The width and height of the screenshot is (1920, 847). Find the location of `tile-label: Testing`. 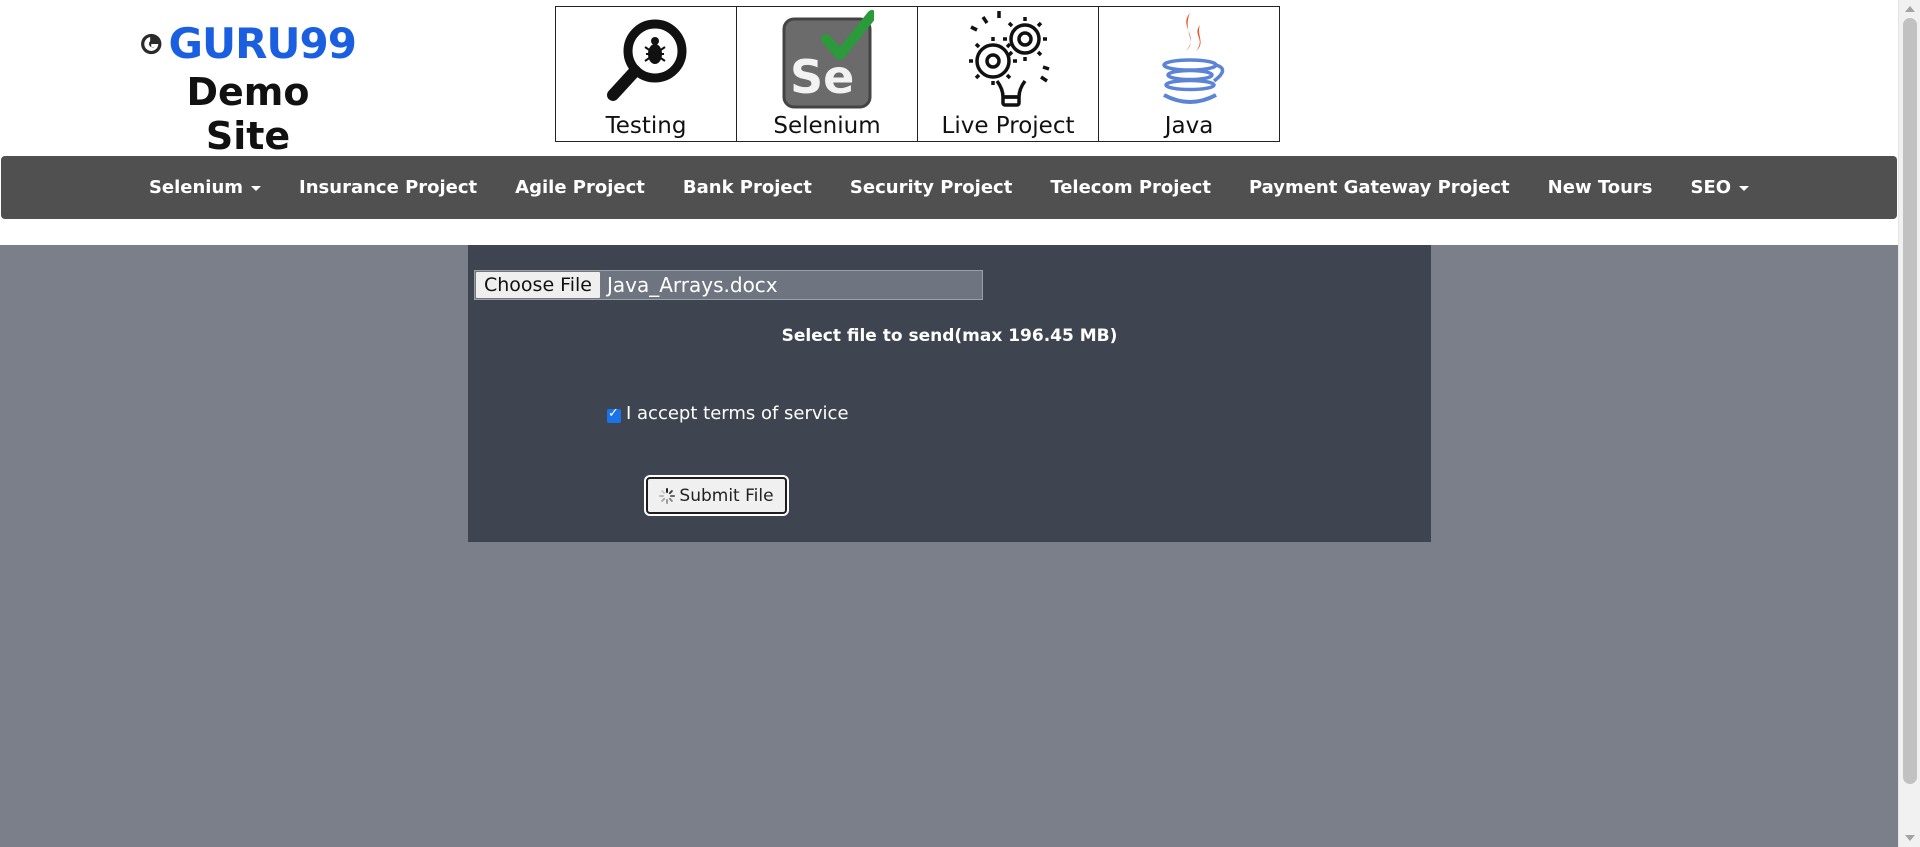

tile-label: Testing is located at coordinates (646, 126).